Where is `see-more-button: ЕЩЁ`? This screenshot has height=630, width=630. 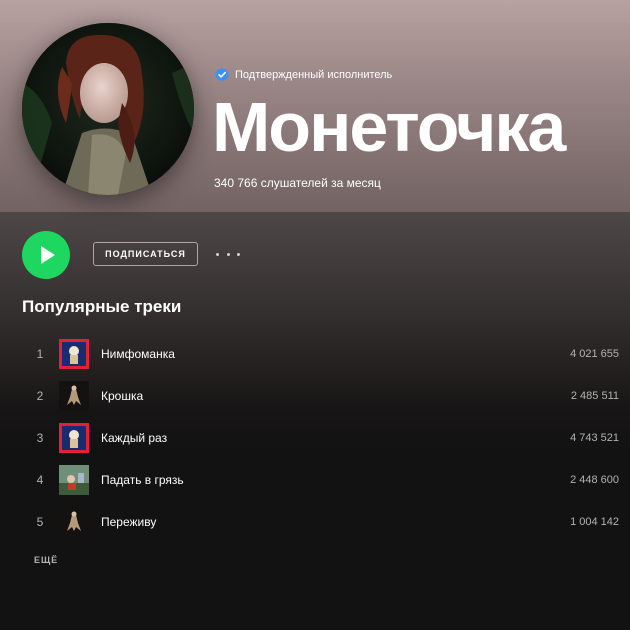
see-more-button: ЕЩЁ is located at coordinates (46, 560).